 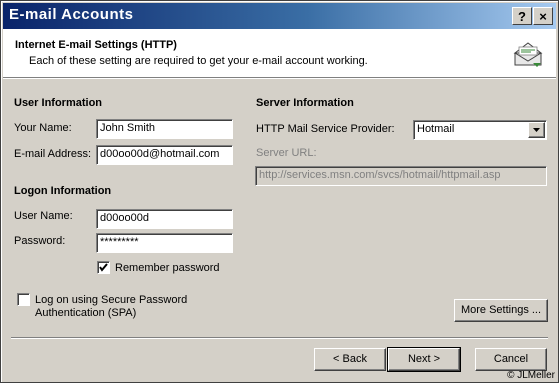 What do you see at coordinates (63, 191) in the screenshot?
I see `logon-info-heading: Logon Information` at bounding box center [63, 191].